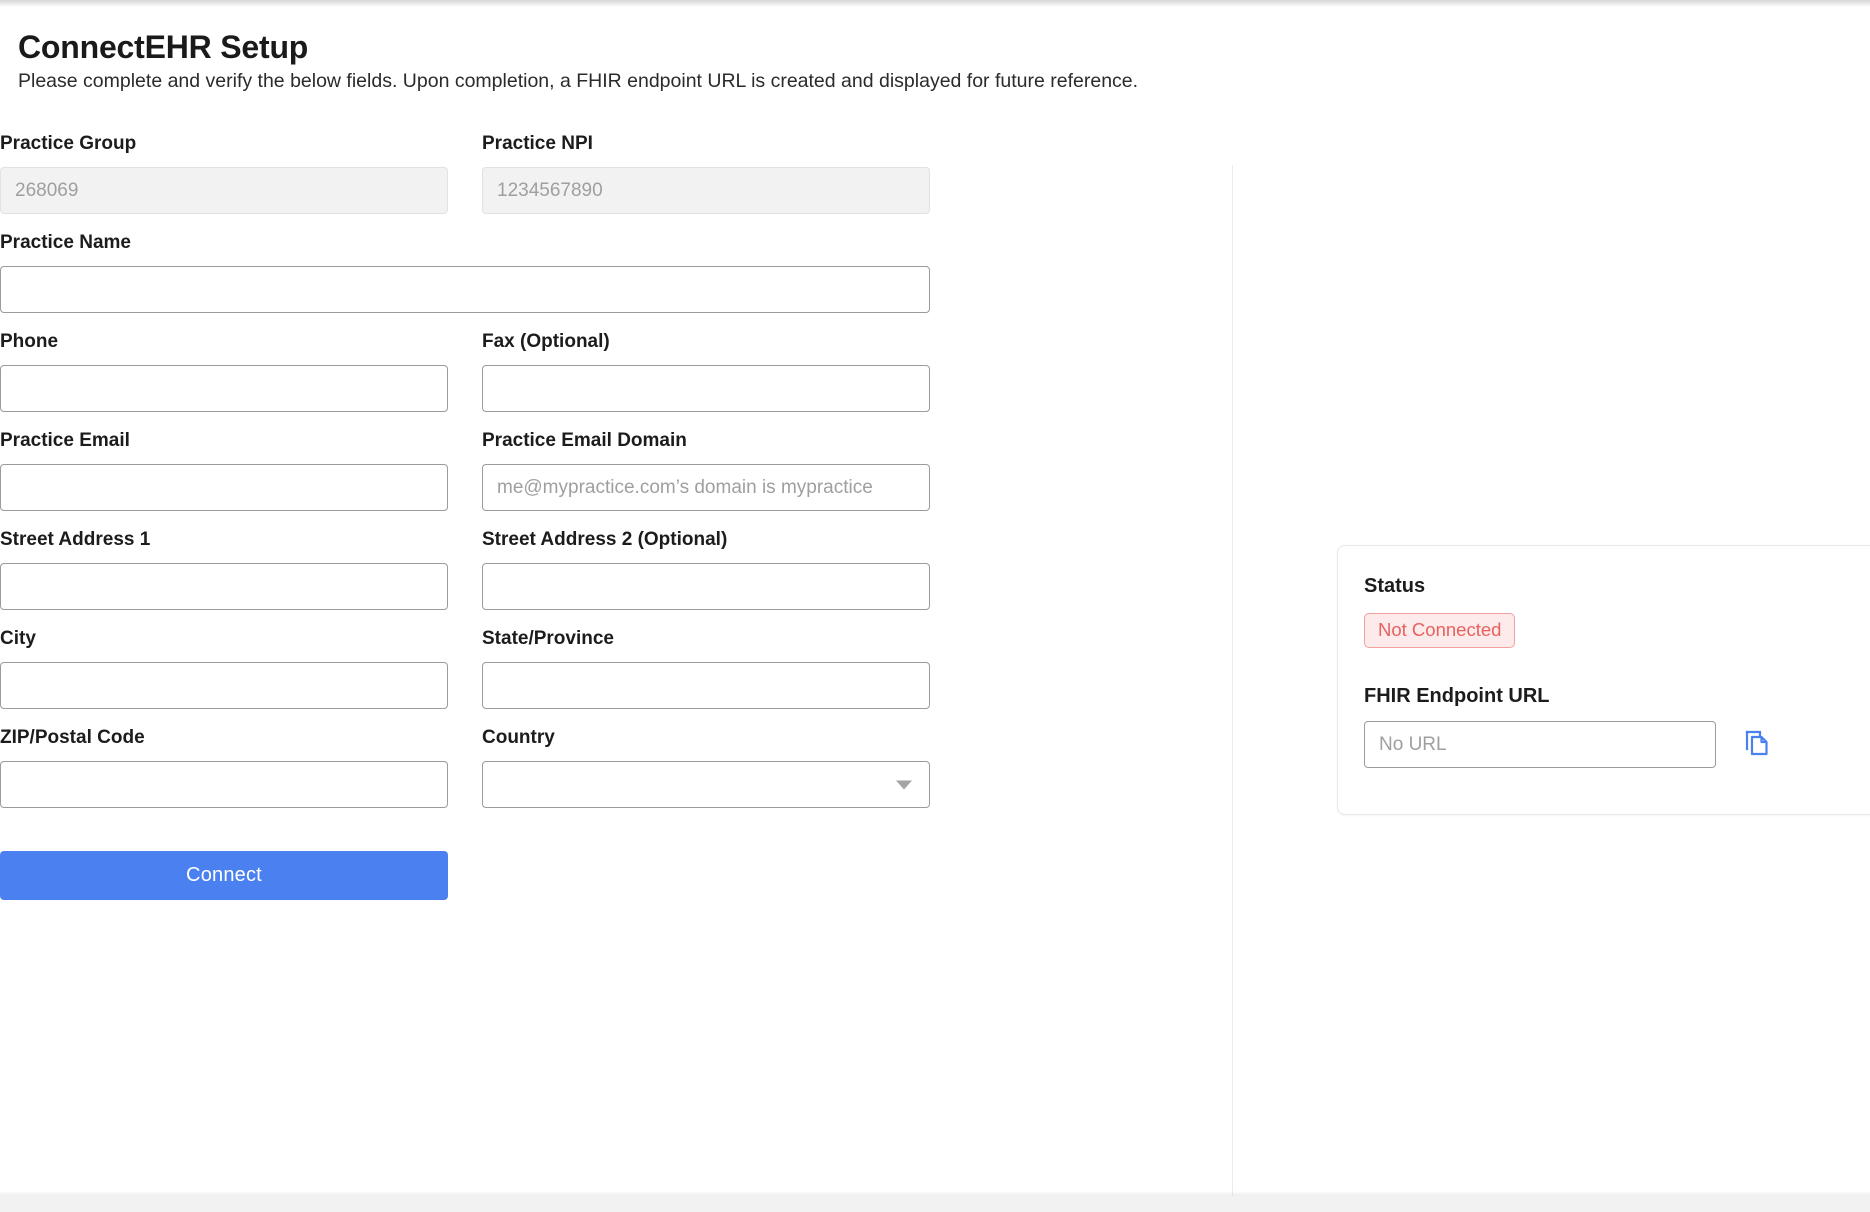  I want to click on status-card: Status Not Connected FHIR Endpoint URL, so click(1603, 680).